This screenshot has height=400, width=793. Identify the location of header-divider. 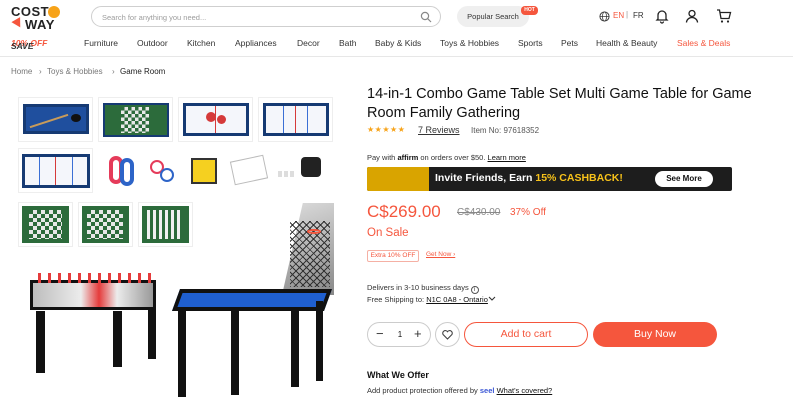
(396, 56).